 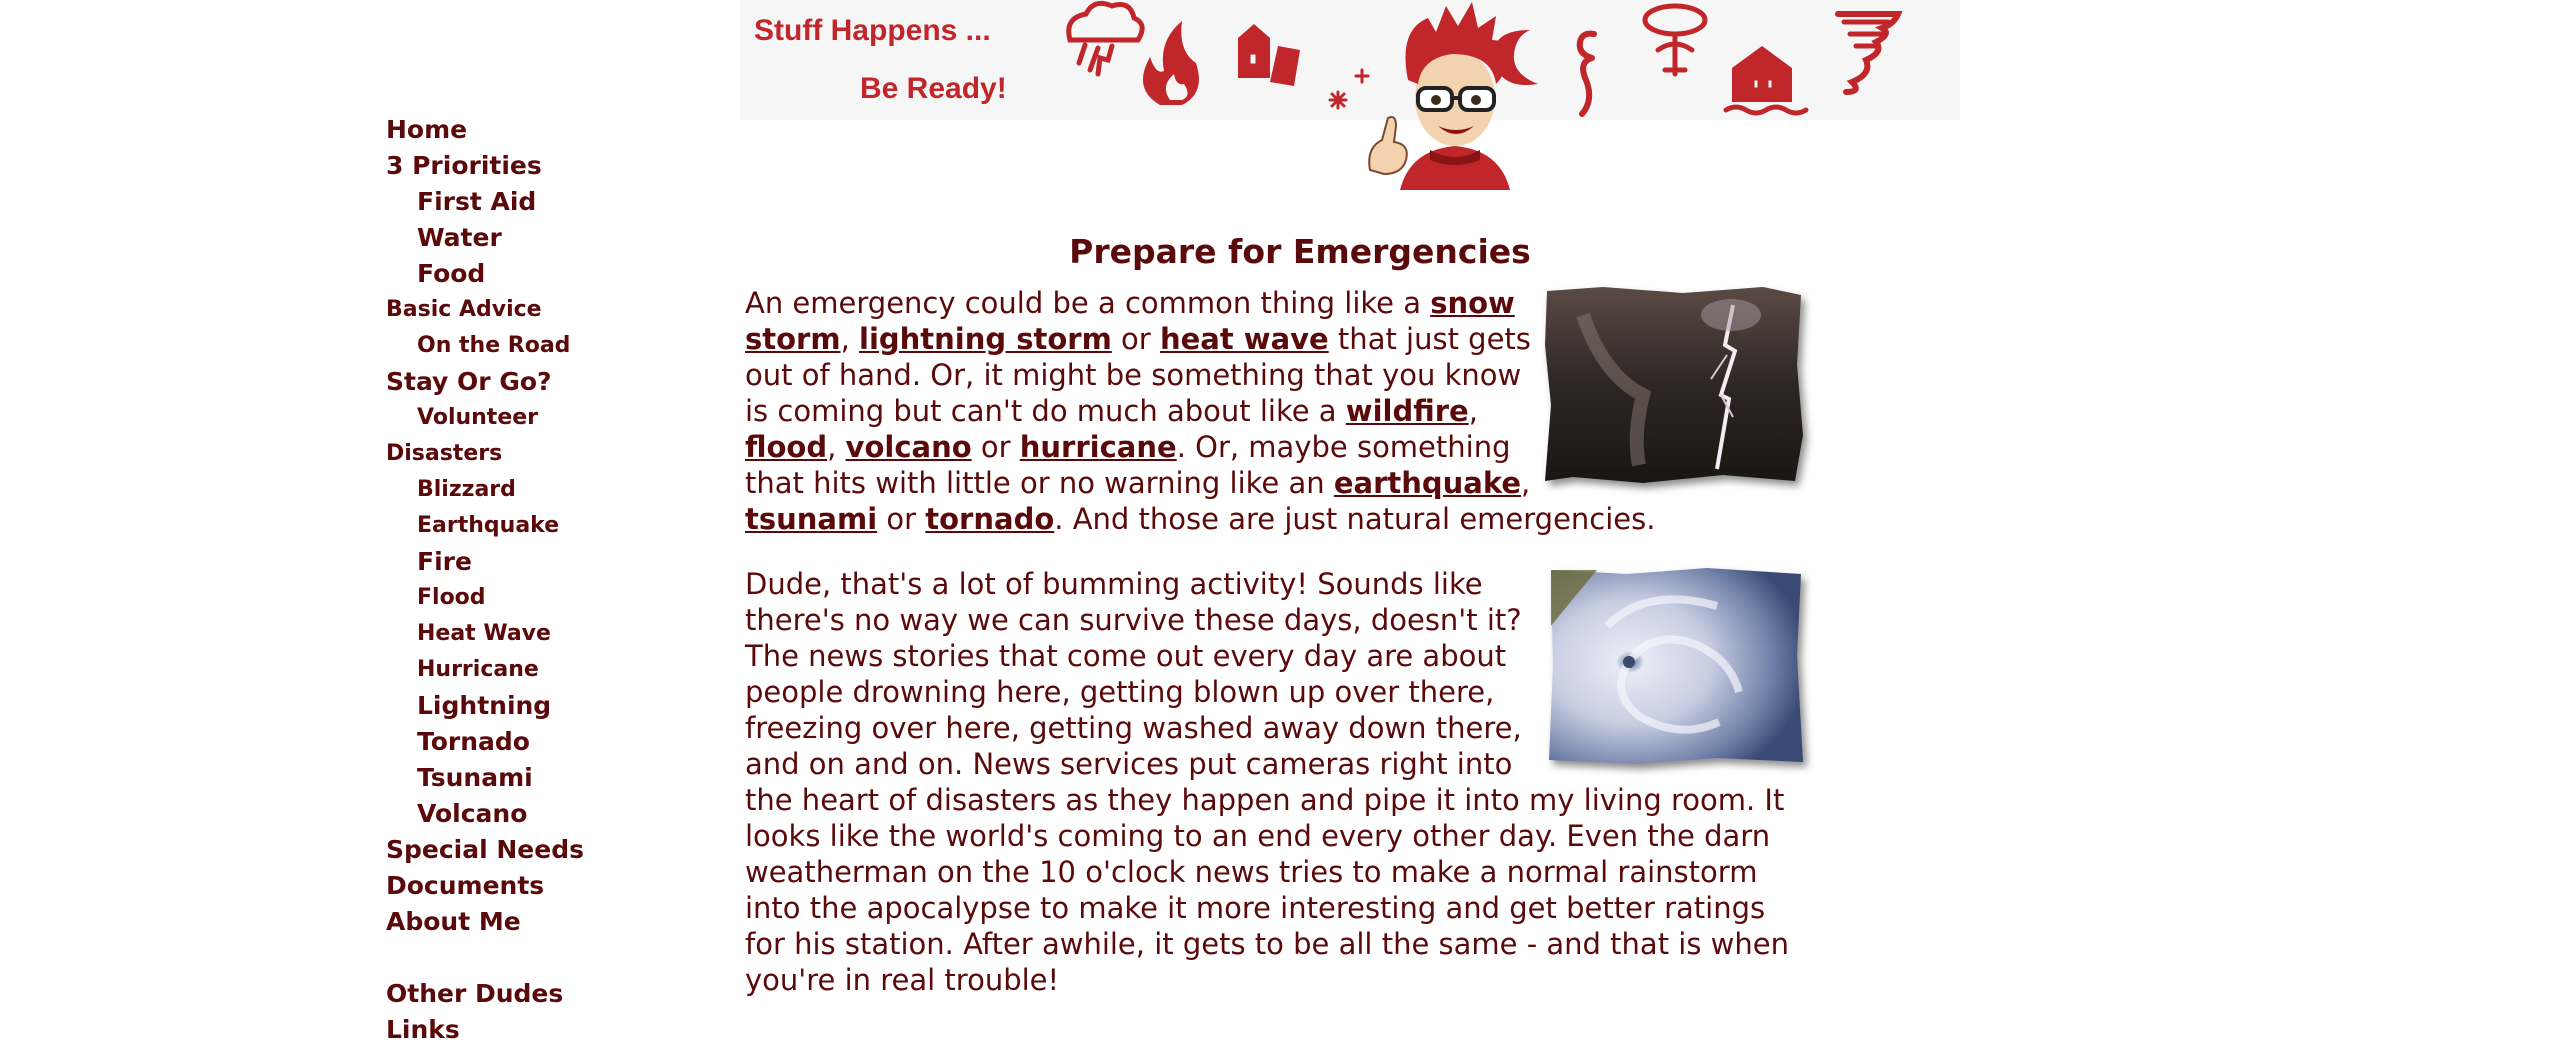 What do you see at coordinates (901, 519) in the screenshot?
I see `intro-text-10: or` at bounding box center [901, 519].